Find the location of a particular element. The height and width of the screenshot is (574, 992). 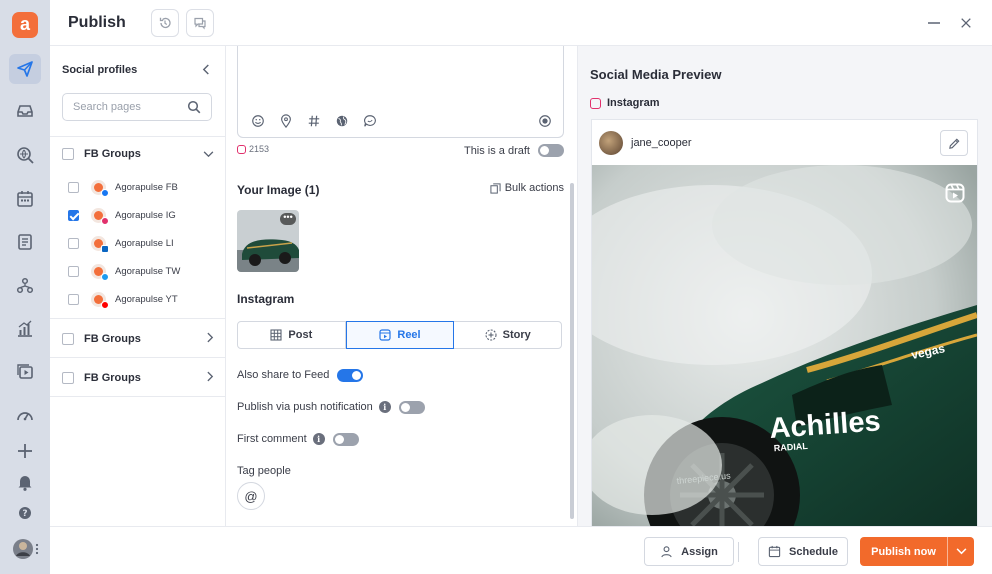

image-thumbnail: ••• is located at coordinates (268, 241).